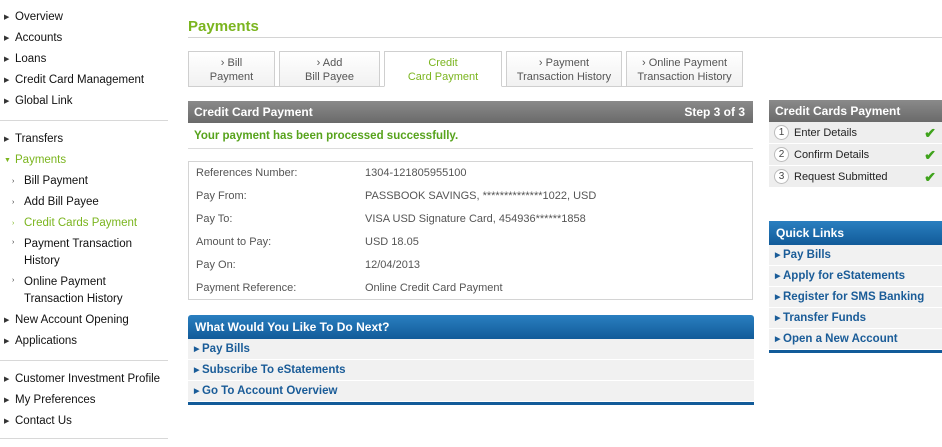 The image size is (942, 447). Describe the element at coordinates (253, 112) in the screenshot. I see `section-title: Credit Card Payment` at that location.